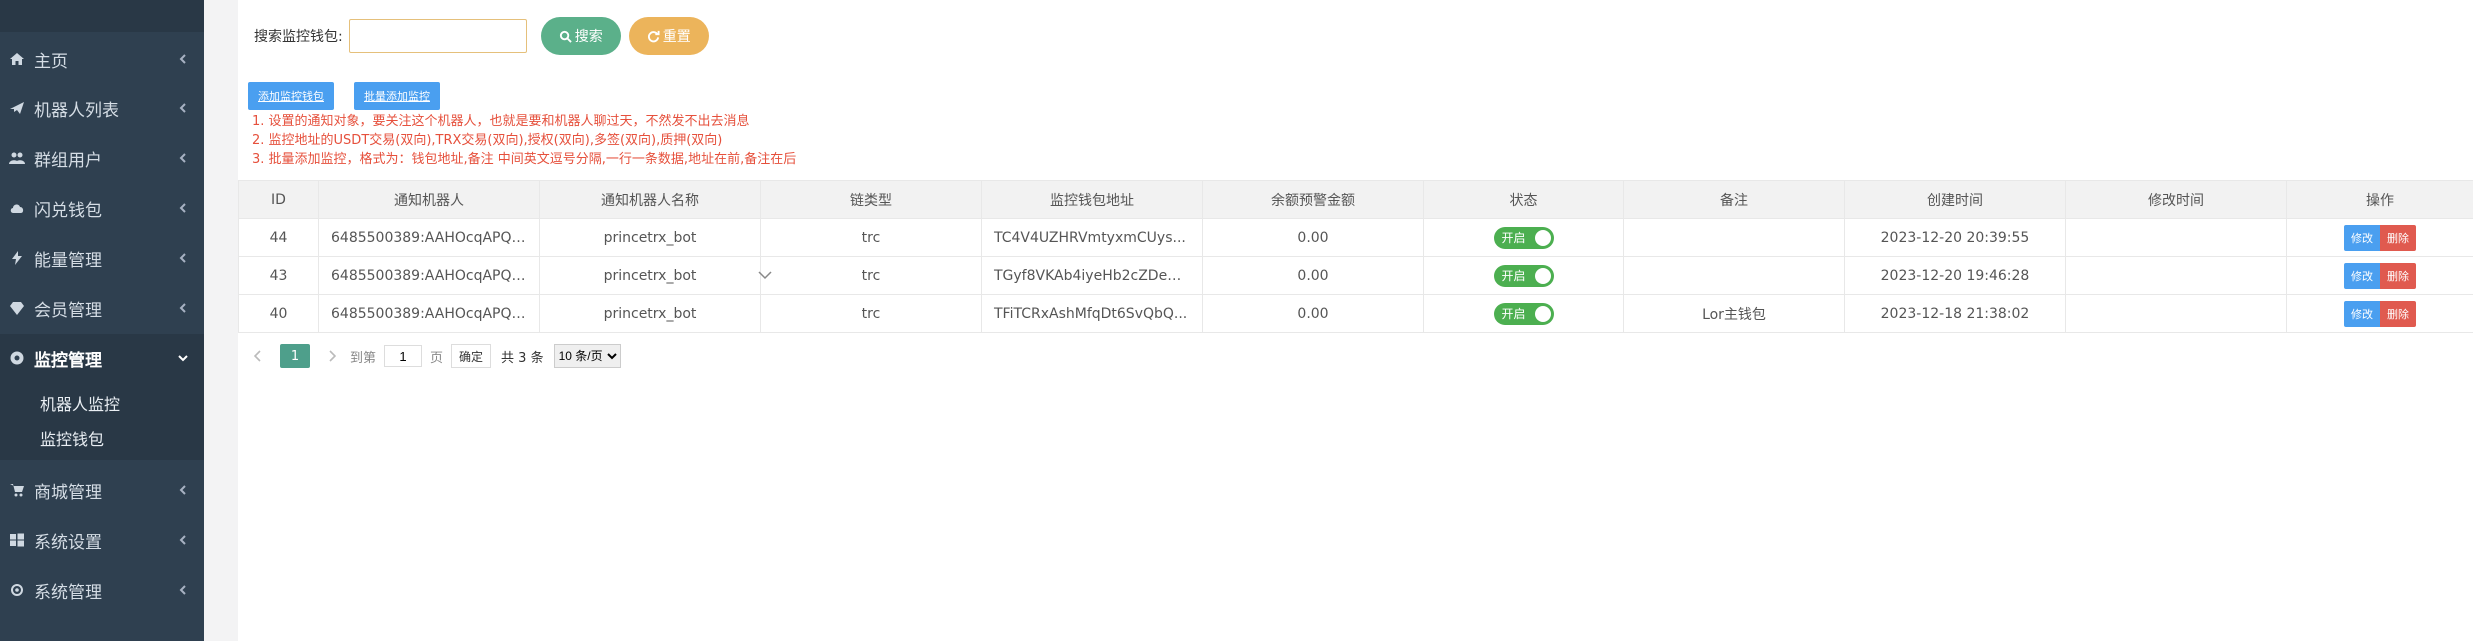 Image resolution: width=2473 pixels, height=641 pixels. Describe the element at coordinates (1955, 313) in the screenshot. I see `cell-created: 2023-12-18 21:38:02` at that location.